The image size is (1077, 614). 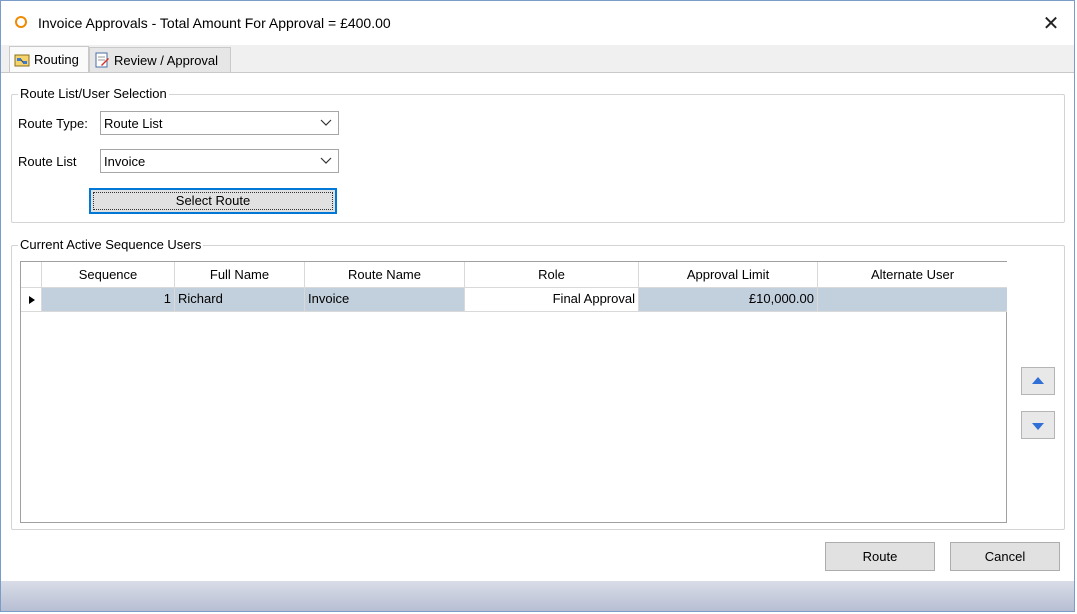 I want to click on column-header-sequence: Sequence, so click(x=108, y=275).